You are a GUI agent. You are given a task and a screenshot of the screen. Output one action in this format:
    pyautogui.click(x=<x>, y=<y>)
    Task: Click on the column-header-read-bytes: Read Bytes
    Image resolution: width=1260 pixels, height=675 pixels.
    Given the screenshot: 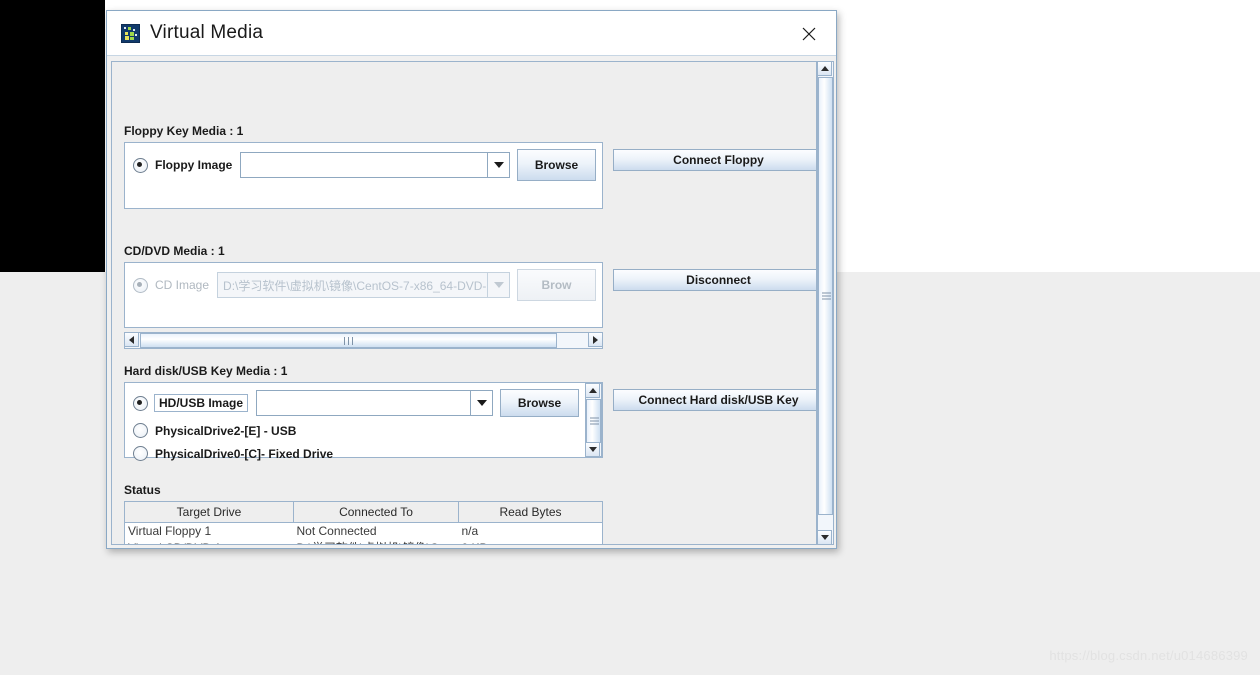 What is the action you would take?
    pyautogui.click(x=530, y=512)
    